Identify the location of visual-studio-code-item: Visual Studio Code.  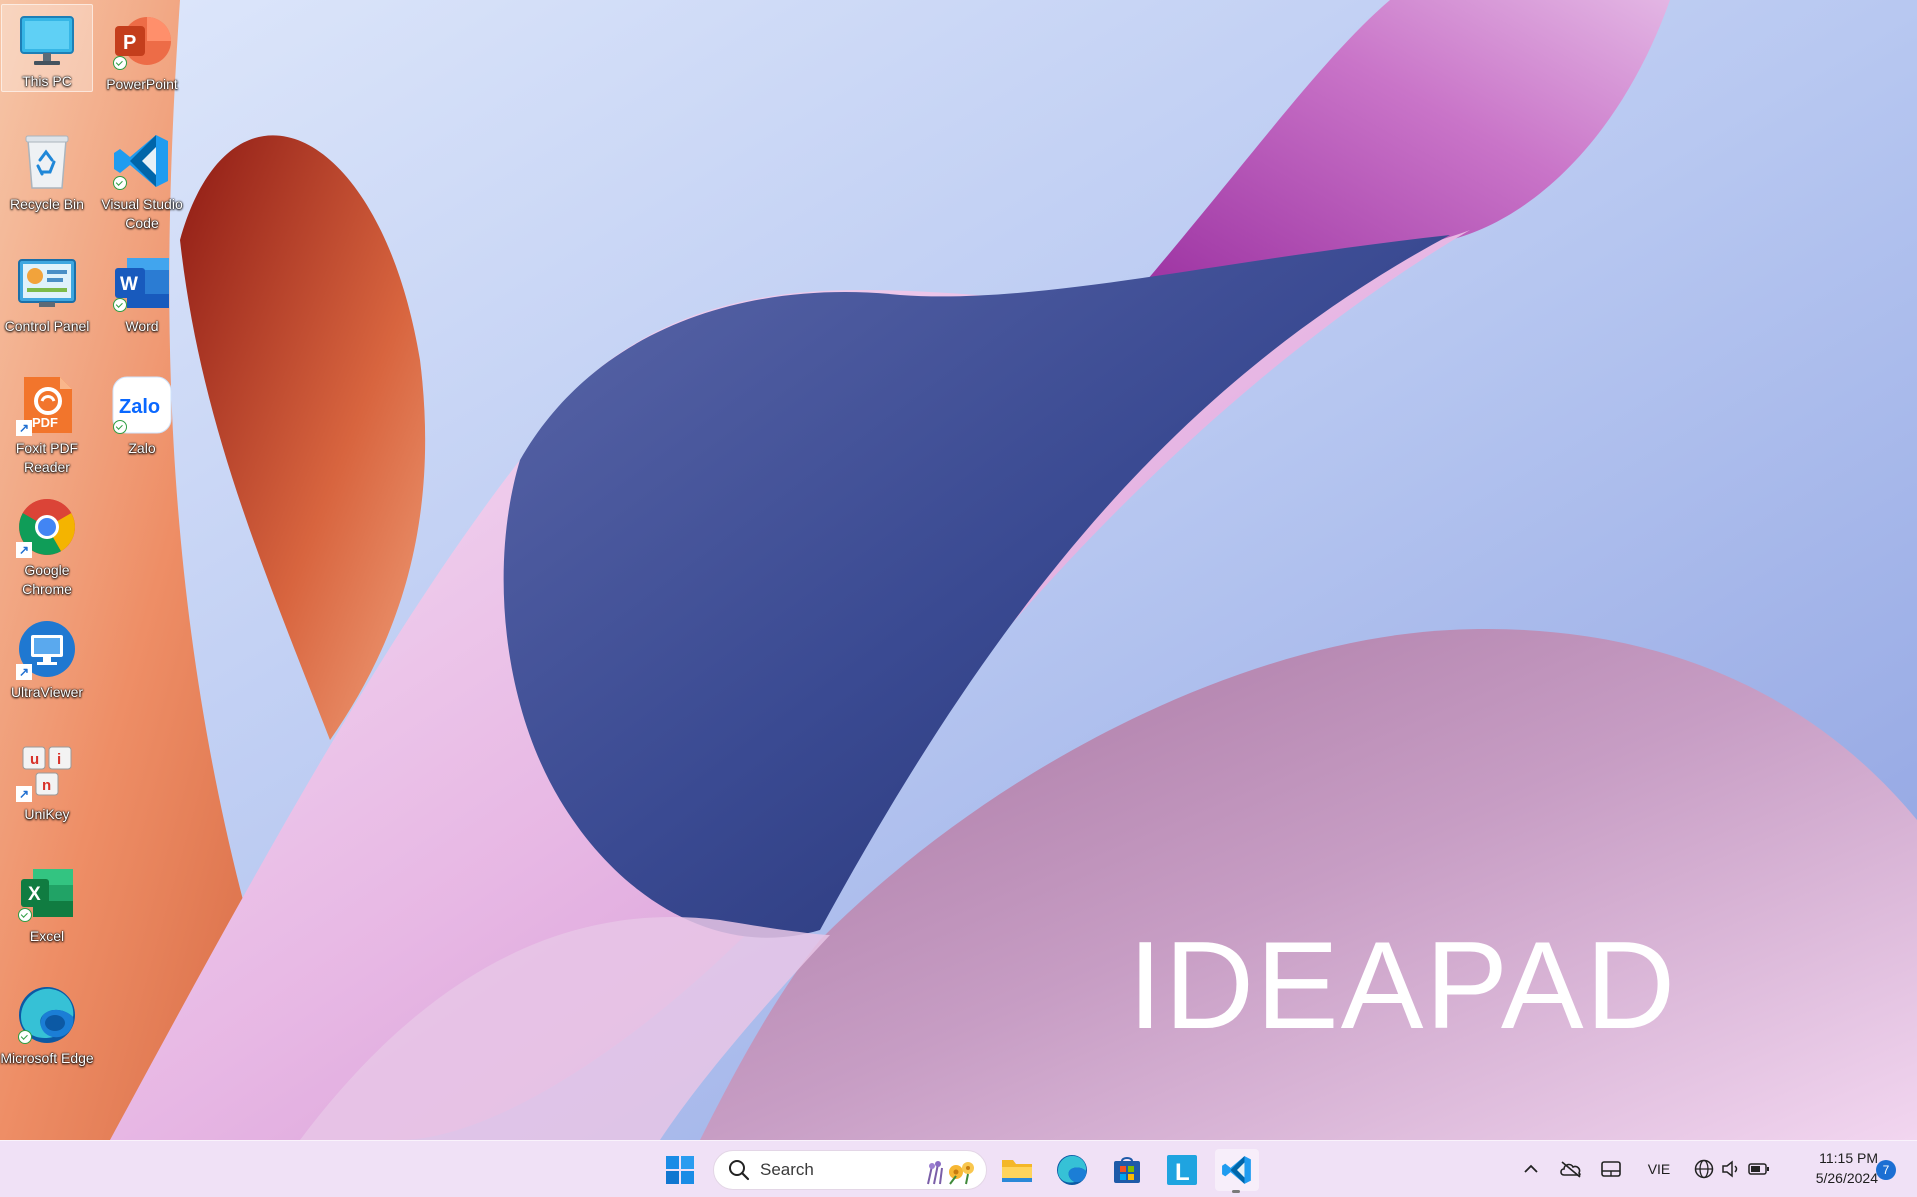
(142, 180).